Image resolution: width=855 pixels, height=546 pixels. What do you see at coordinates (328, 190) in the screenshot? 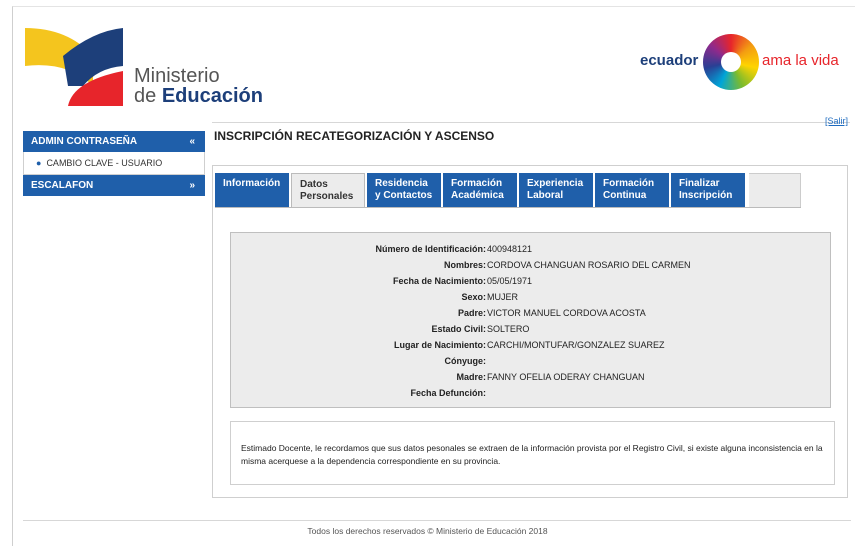
I see `tab-datos-personales: Datos Personales` at bounding box center [328, 190].